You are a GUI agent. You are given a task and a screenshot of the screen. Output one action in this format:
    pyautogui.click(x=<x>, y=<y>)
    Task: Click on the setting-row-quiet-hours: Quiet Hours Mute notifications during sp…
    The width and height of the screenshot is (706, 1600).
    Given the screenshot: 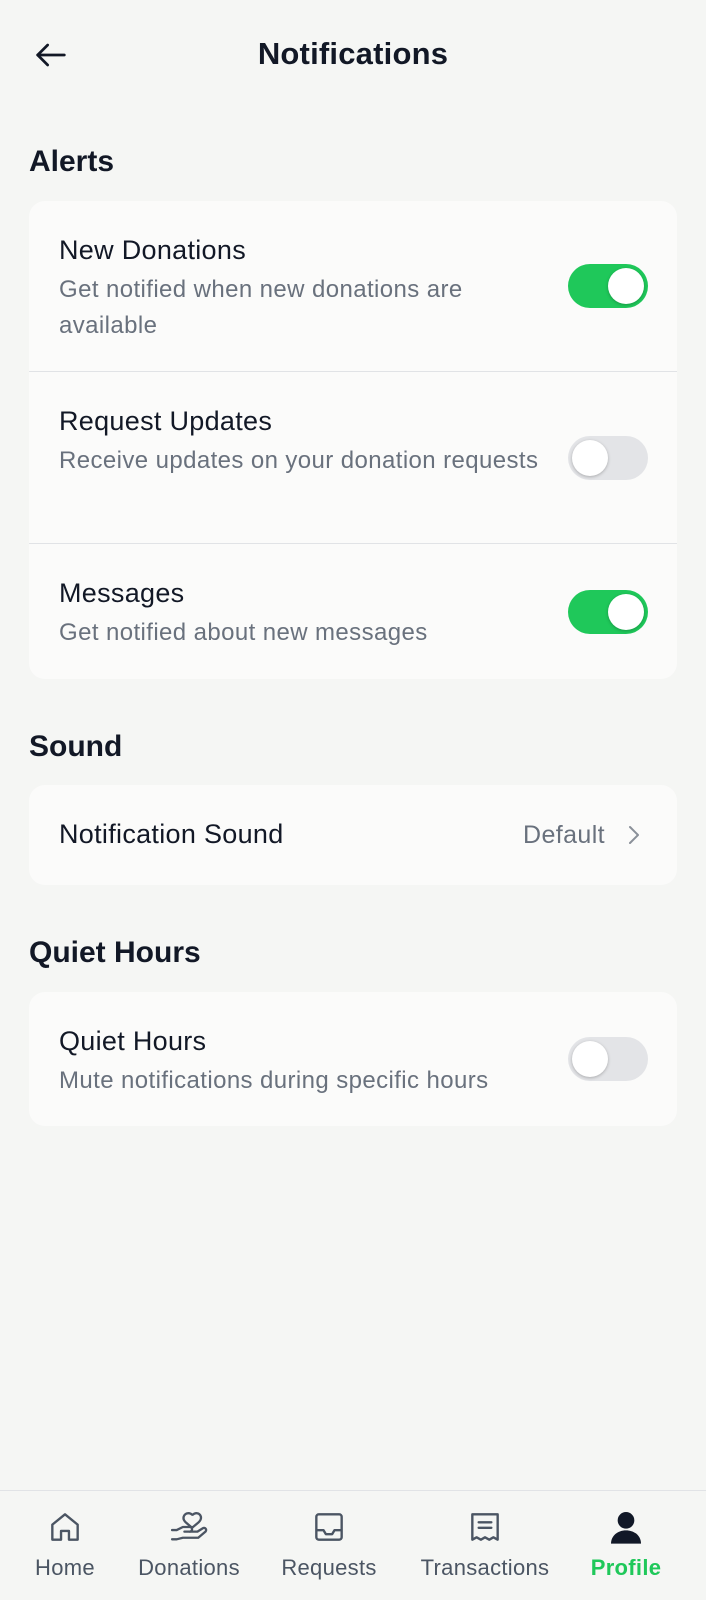 What is the action you would take?
    pyautogui.click(x=353, y=1059)
    